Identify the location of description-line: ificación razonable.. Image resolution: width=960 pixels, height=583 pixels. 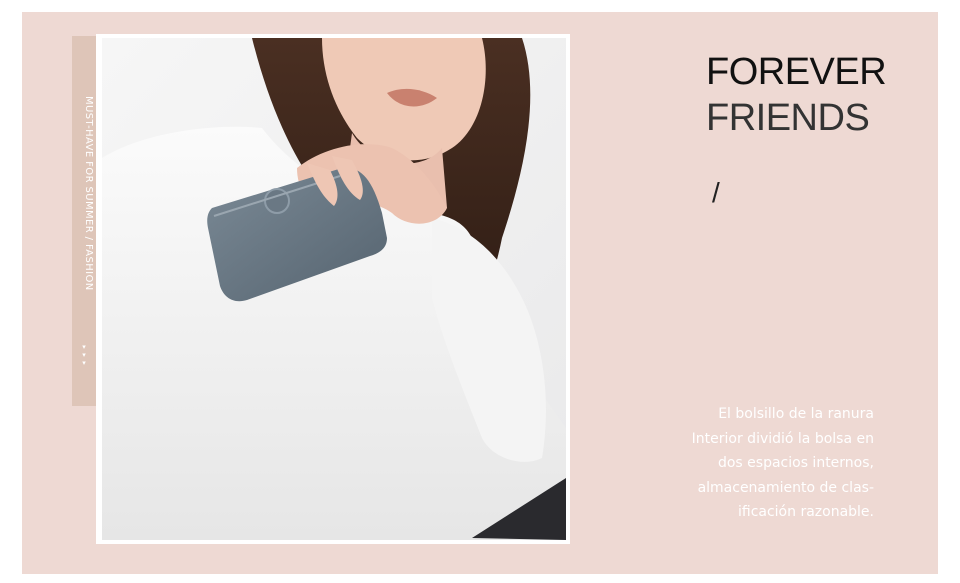
(805, 512).